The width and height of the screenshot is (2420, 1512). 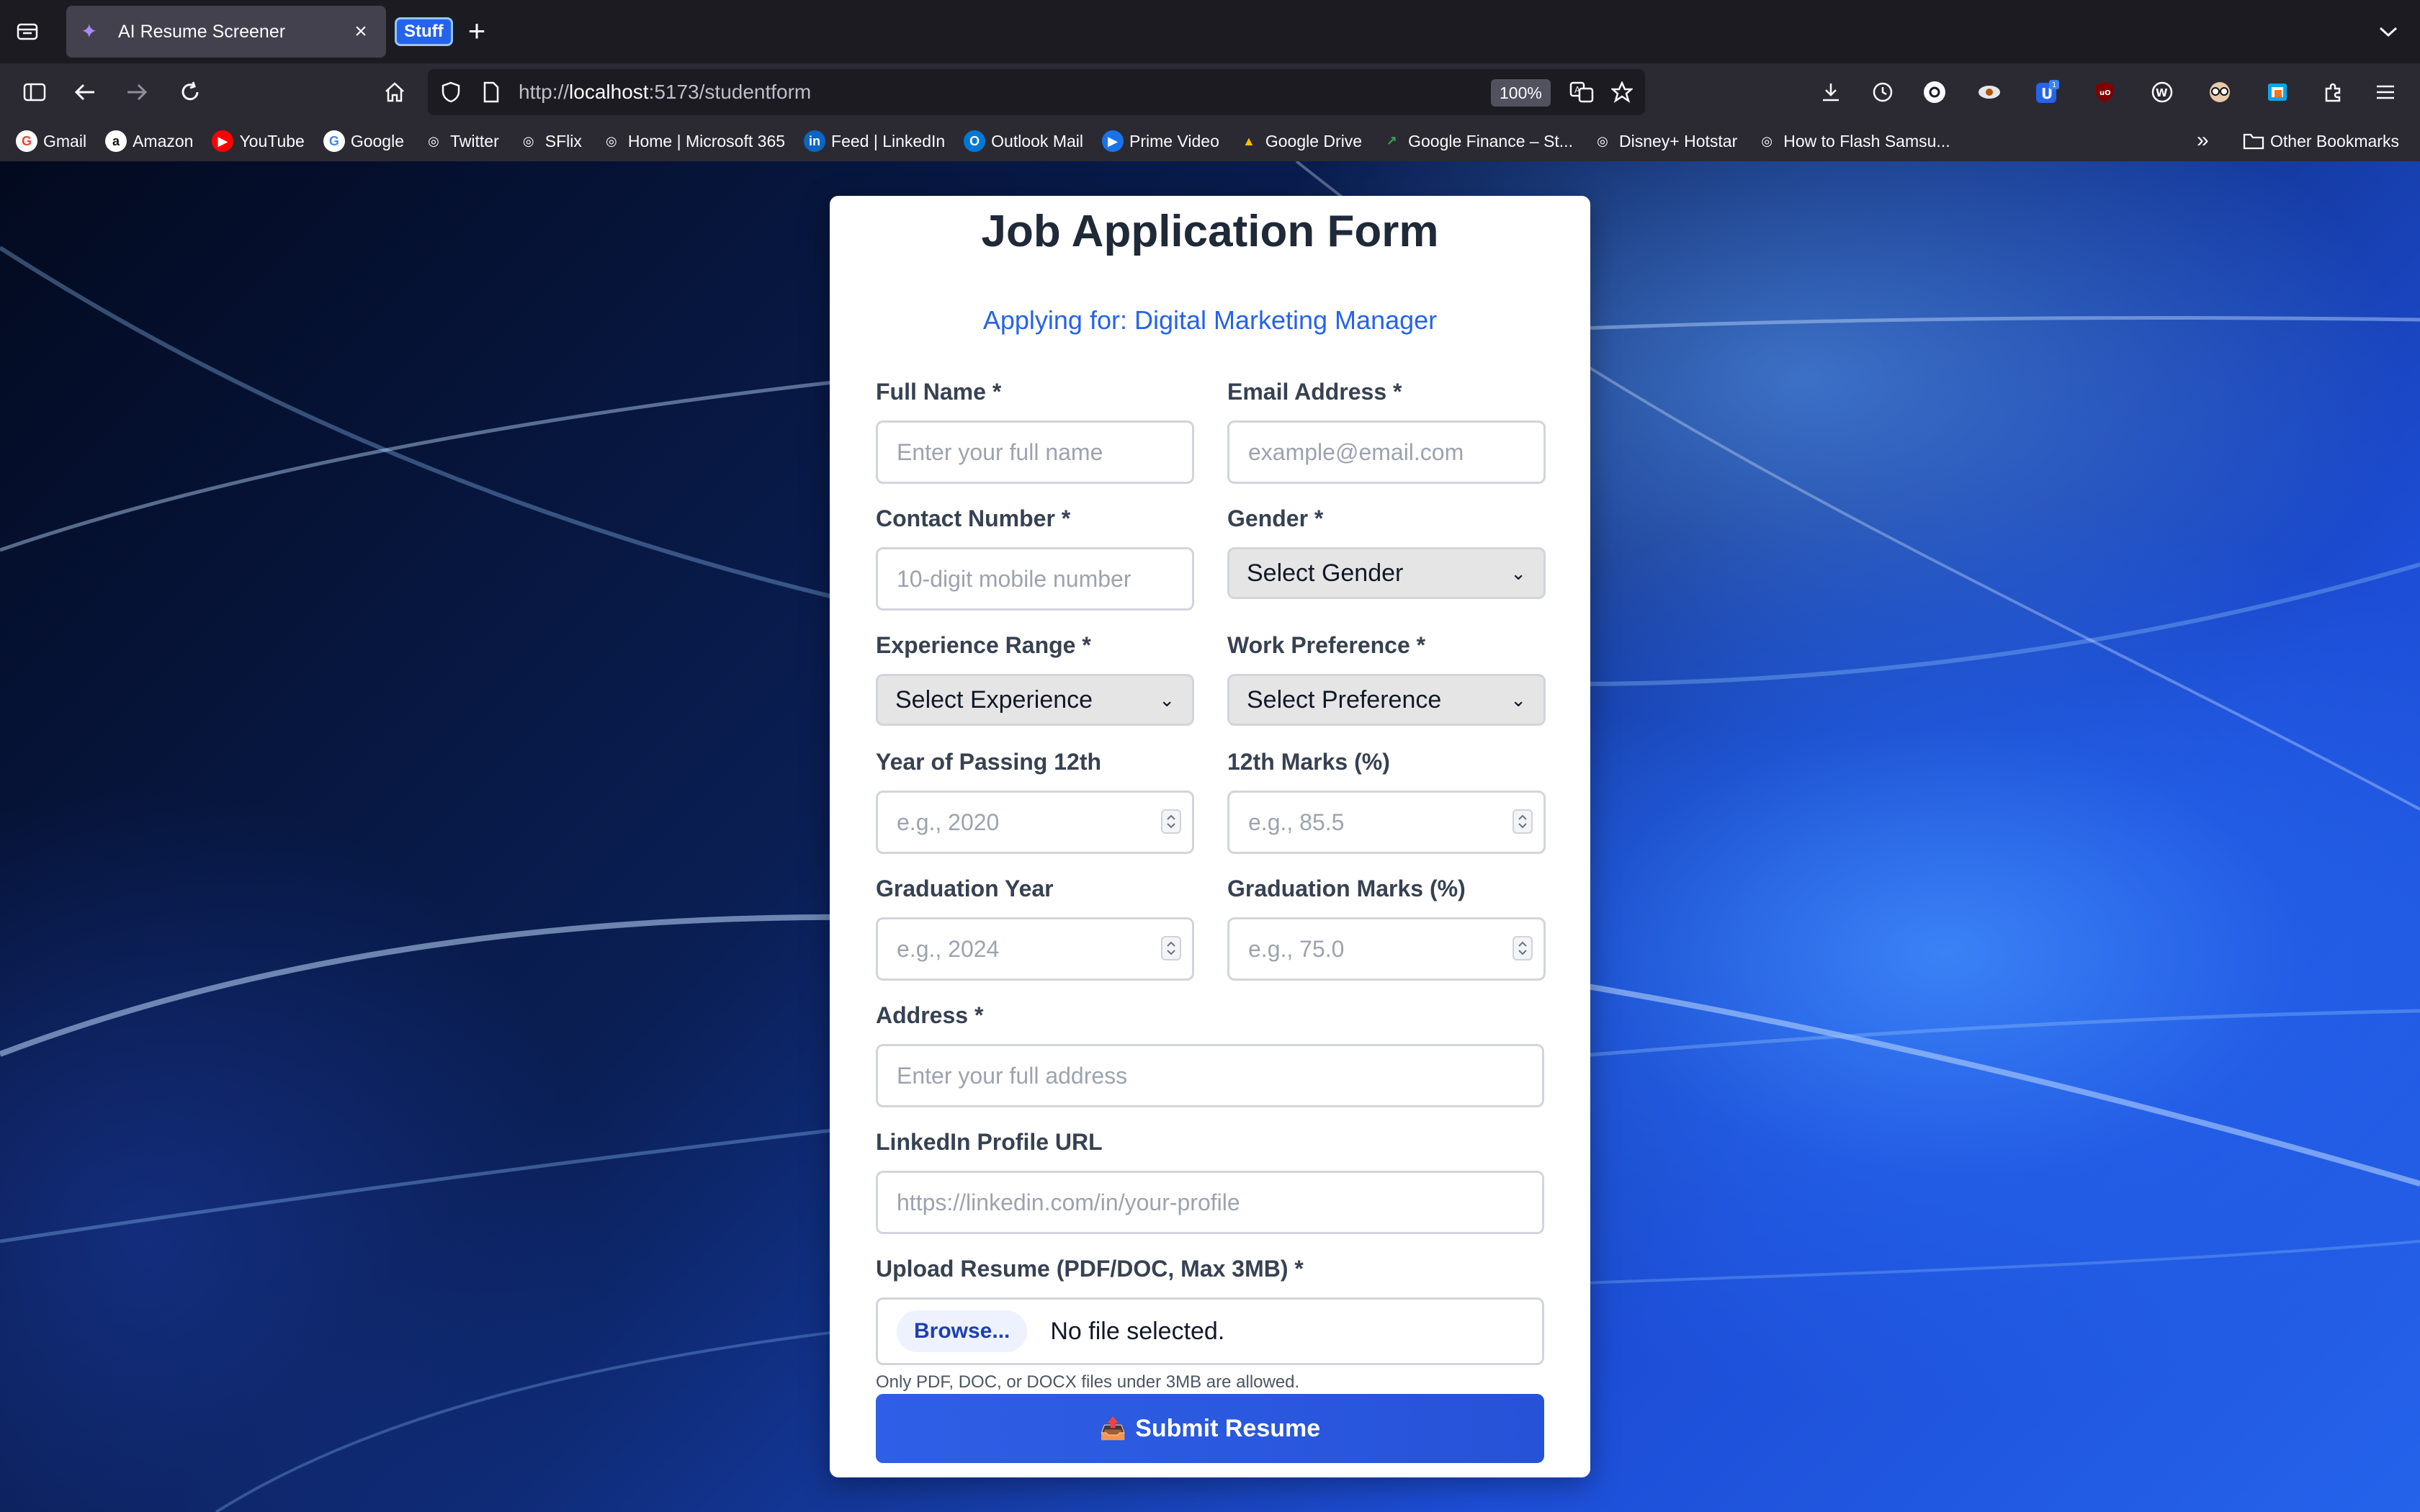 I want to click on zoom-level: 100%, so click(x=1521, y=93).